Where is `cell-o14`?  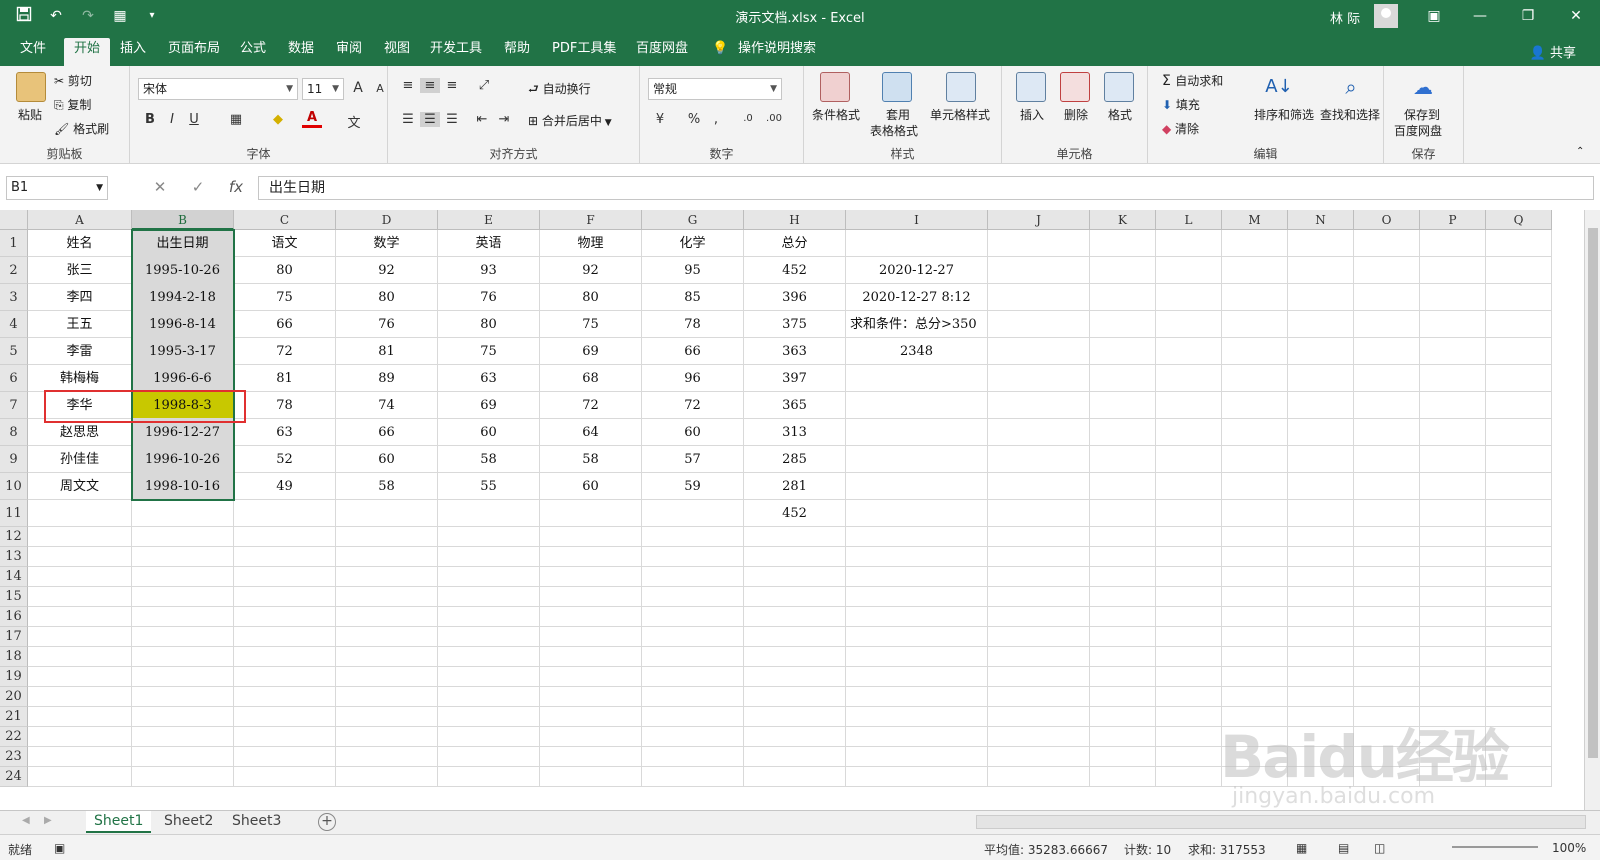
cell-o14 is located at coordinates (1387, 577).